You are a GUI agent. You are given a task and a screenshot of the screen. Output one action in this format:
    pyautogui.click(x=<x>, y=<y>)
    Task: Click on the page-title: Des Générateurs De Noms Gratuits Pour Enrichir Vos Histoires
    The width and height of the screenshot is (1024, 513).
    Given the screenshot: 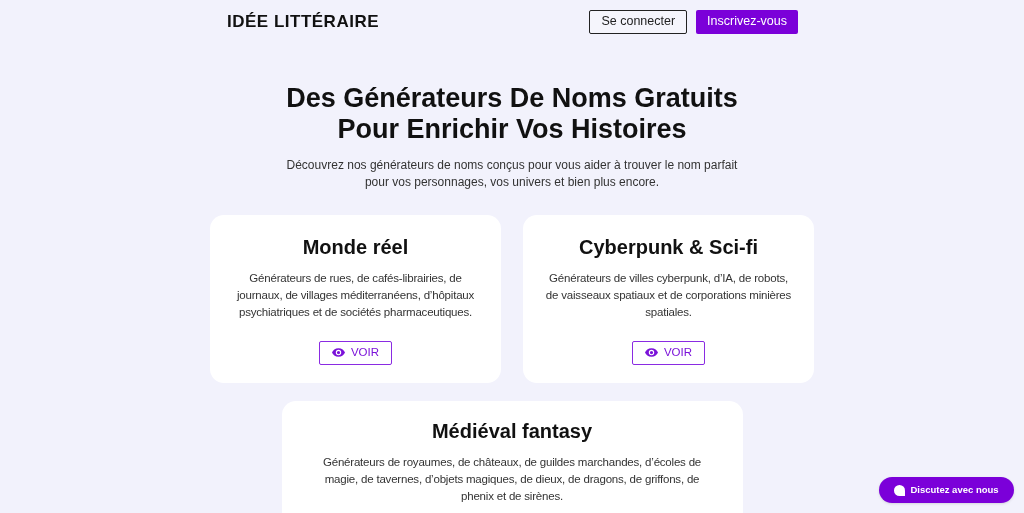 What is the action you would take?
    pyautogui.click(x=512, y=113)
    